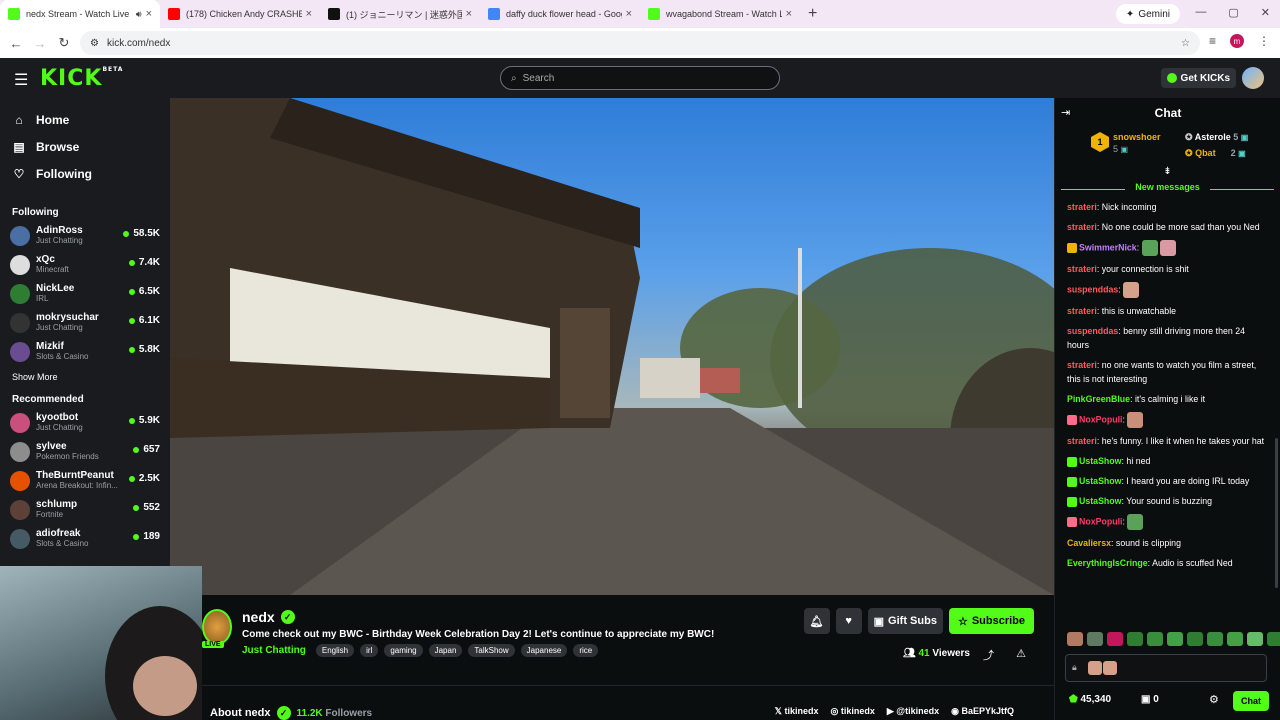 Image resolution: width=1280 pixels, height=720 pixels. Describe the element at coordinates (240, 14) in the screenshot. I see `browser-tab: (178) Chicken Andy CRASHES M ×` at that location.